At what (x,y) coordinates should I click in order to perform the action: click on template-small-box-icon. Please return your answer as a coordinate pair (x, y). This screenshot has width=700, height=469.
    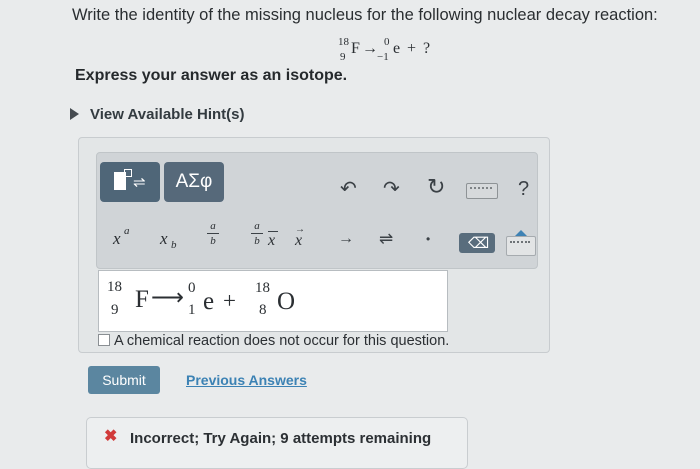
    Looking at the image, I should click on (128, 173).